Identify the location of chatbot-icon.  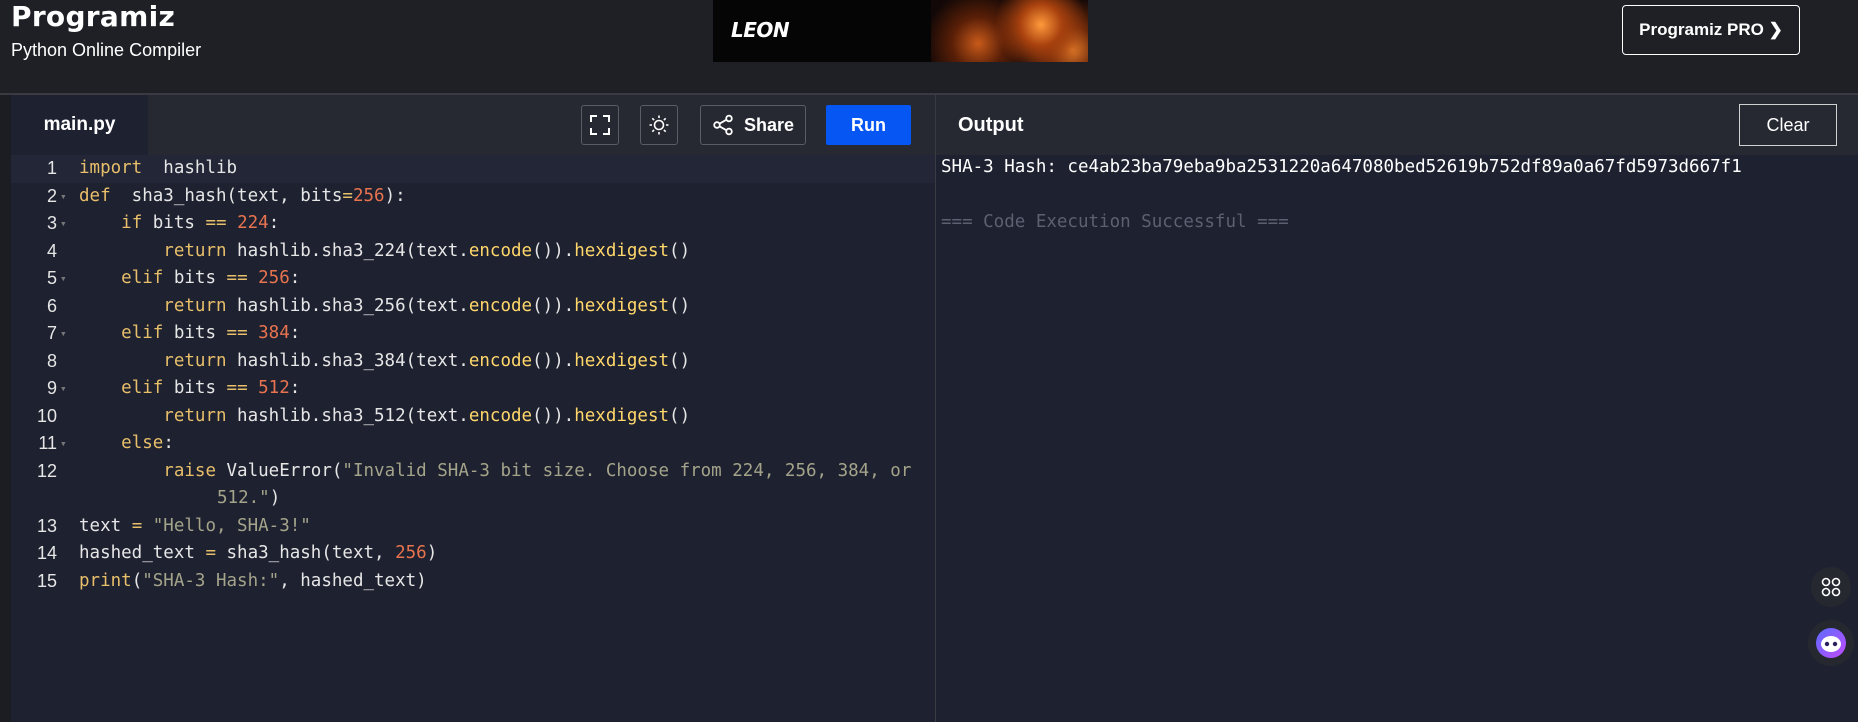
(1831, 643).